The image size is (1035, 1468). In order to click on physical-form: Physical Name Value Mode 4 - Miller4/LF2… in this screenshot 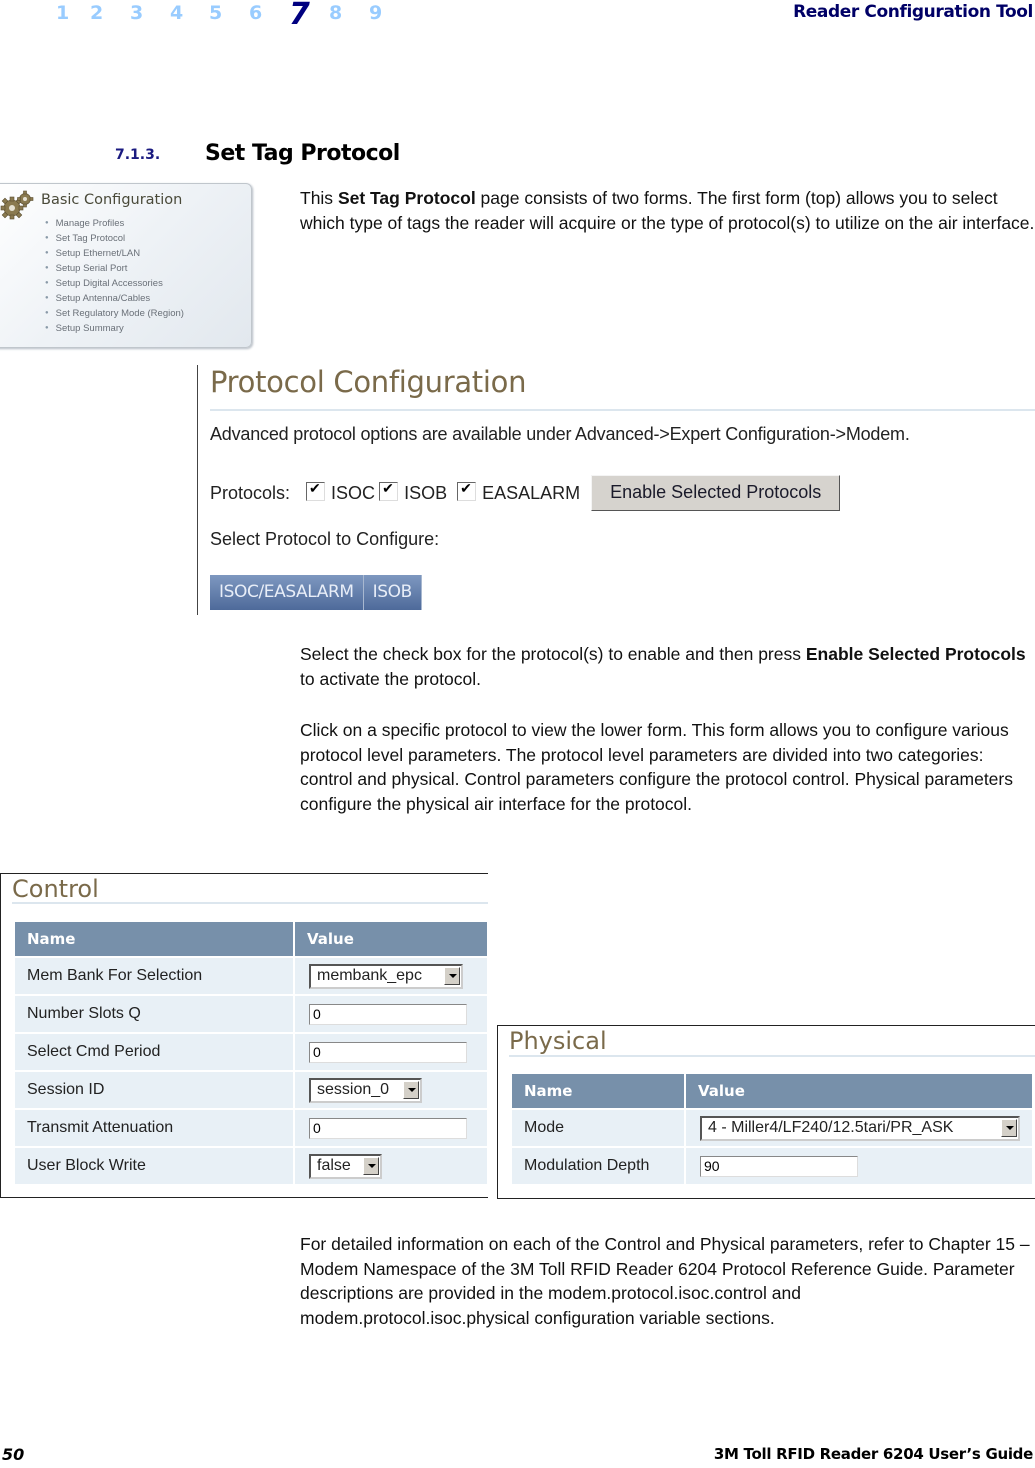, I will do `click(766, 1112)`.